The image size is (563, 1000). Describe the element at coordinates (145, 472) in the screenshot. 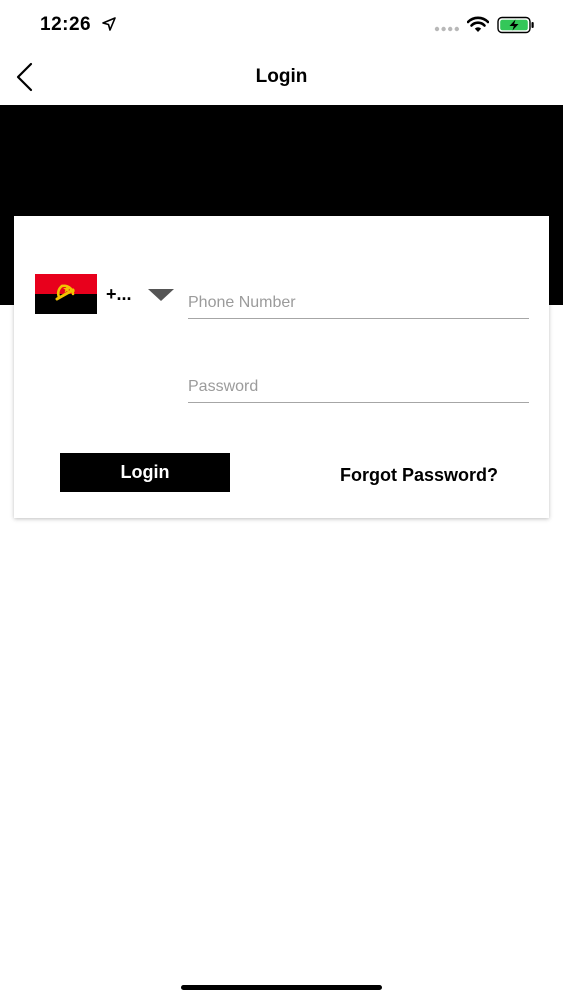

I see `login-button: Login` at that location.